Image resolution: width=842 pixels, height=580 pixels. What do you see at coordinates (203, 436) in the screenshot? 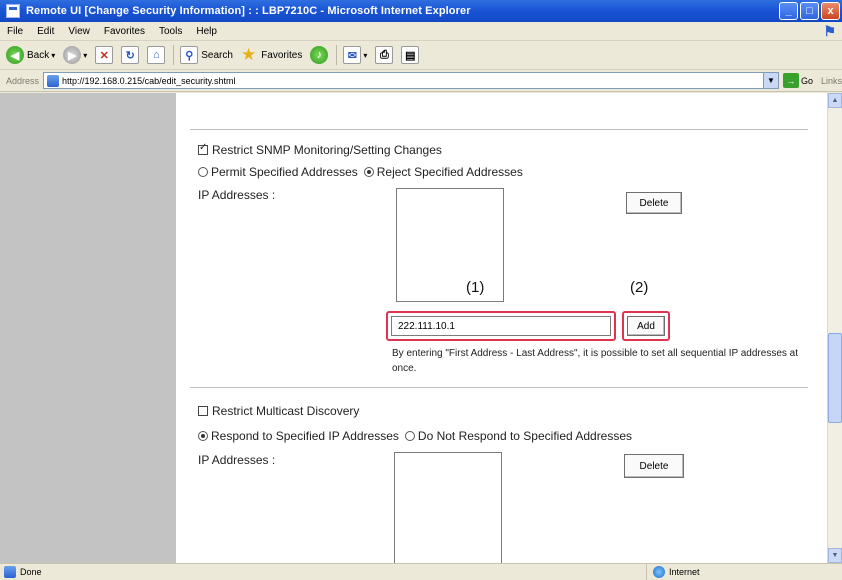
I see `respond-addresses-radio` at bounding box center [203, 436].